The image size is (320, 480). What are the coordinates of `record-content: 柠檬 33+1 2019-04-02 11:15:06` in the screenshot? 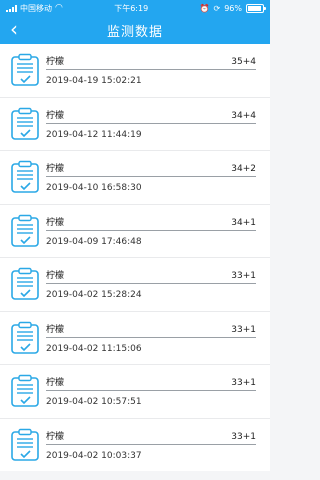 It's located at (151, 338).